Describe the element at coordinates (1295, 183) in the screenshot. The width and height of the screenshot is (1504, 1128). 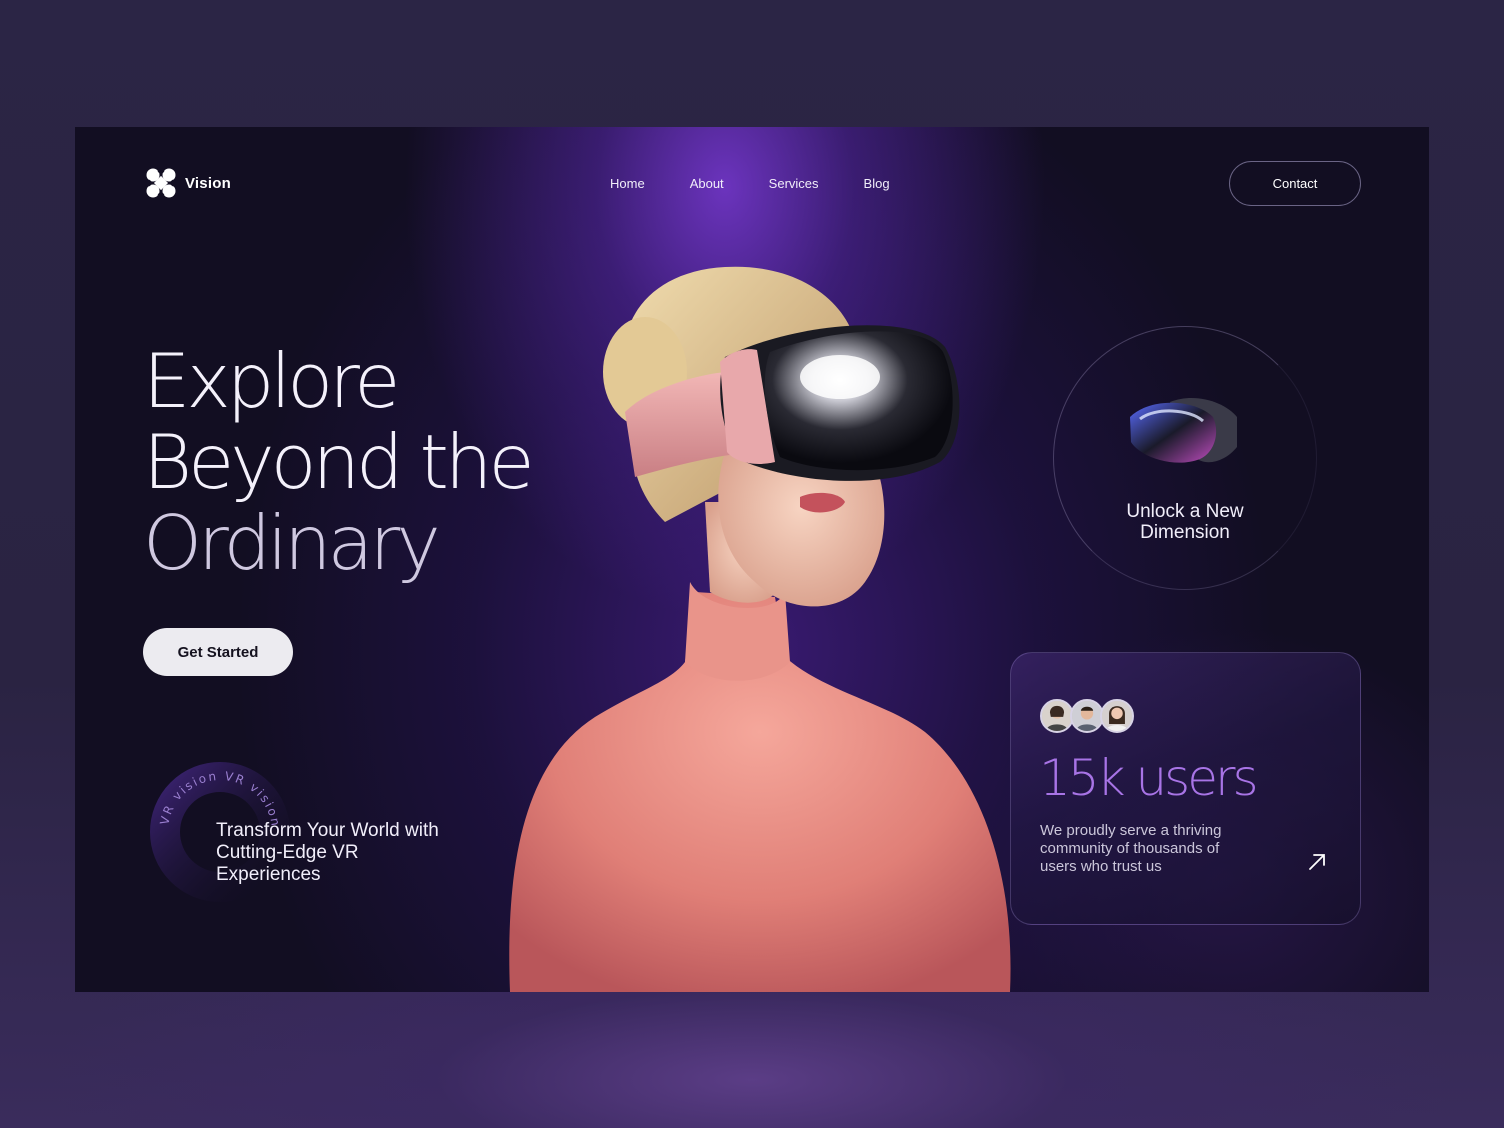
I see `contact-button: Contact` at that location.